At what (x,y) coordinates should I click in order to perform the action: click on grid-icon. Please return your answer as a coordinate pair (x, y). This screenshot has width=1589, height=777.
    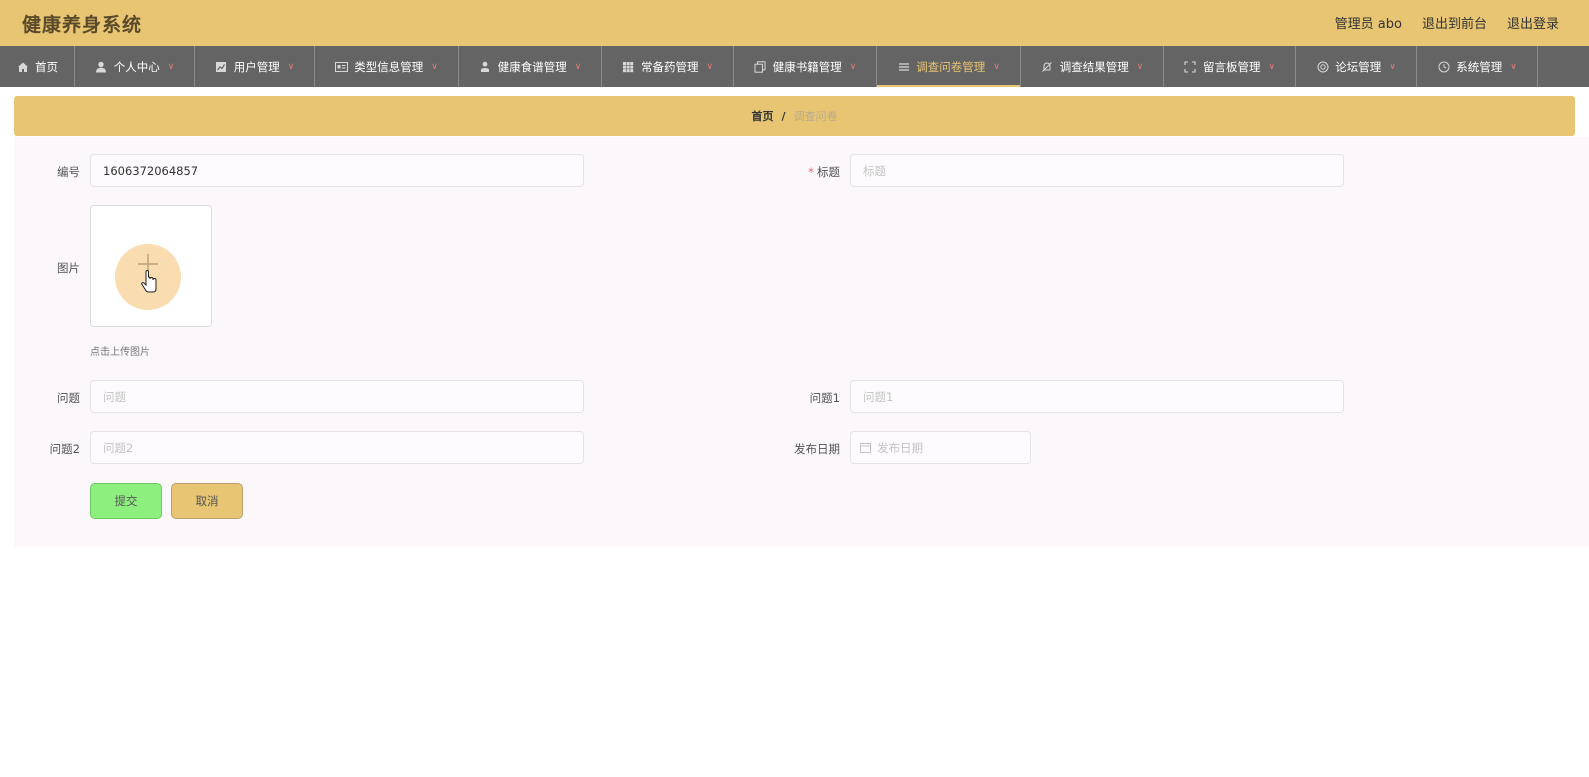
    Looking at the image, I should click on (628, 66).